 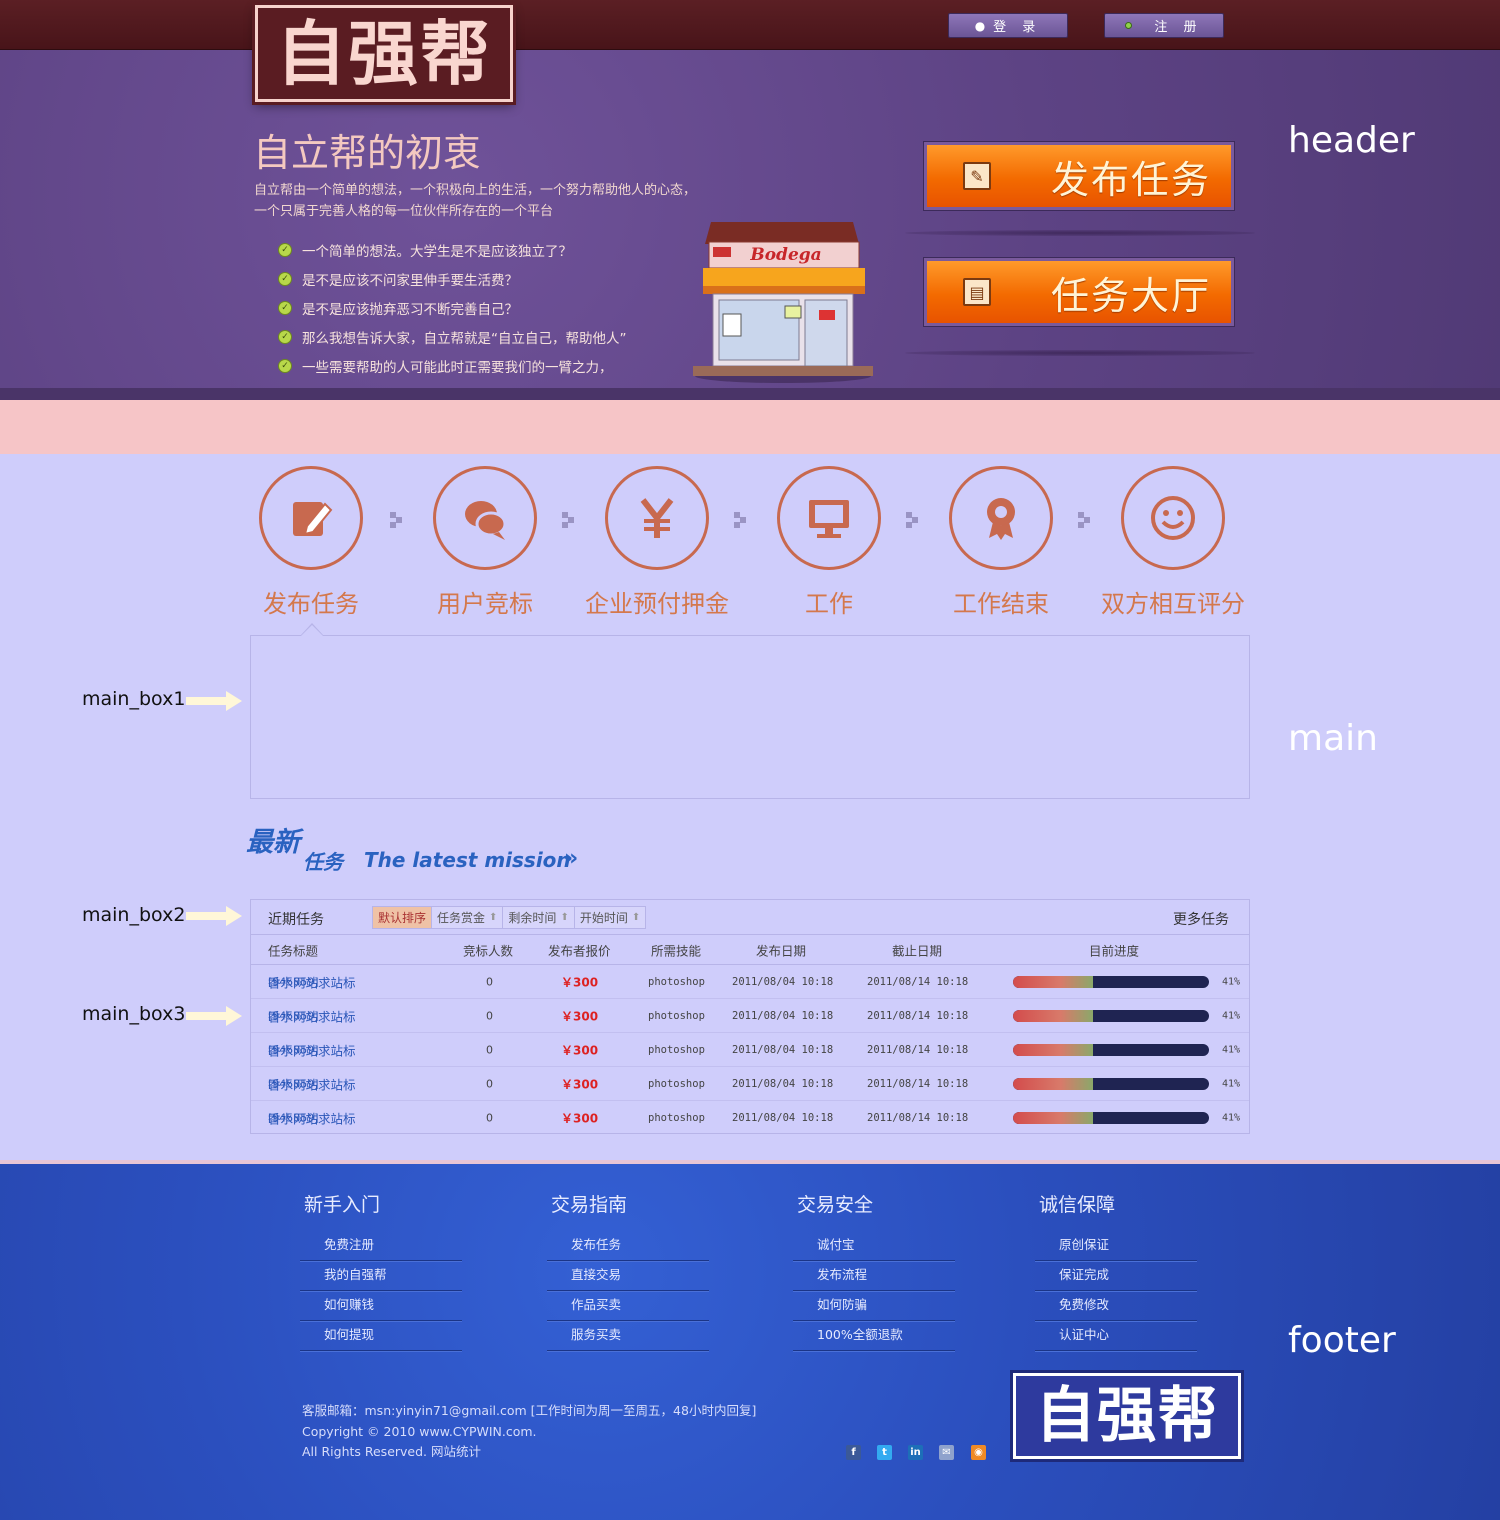 I want to click on twitter-icon: t, so click(x=884, y=1452).